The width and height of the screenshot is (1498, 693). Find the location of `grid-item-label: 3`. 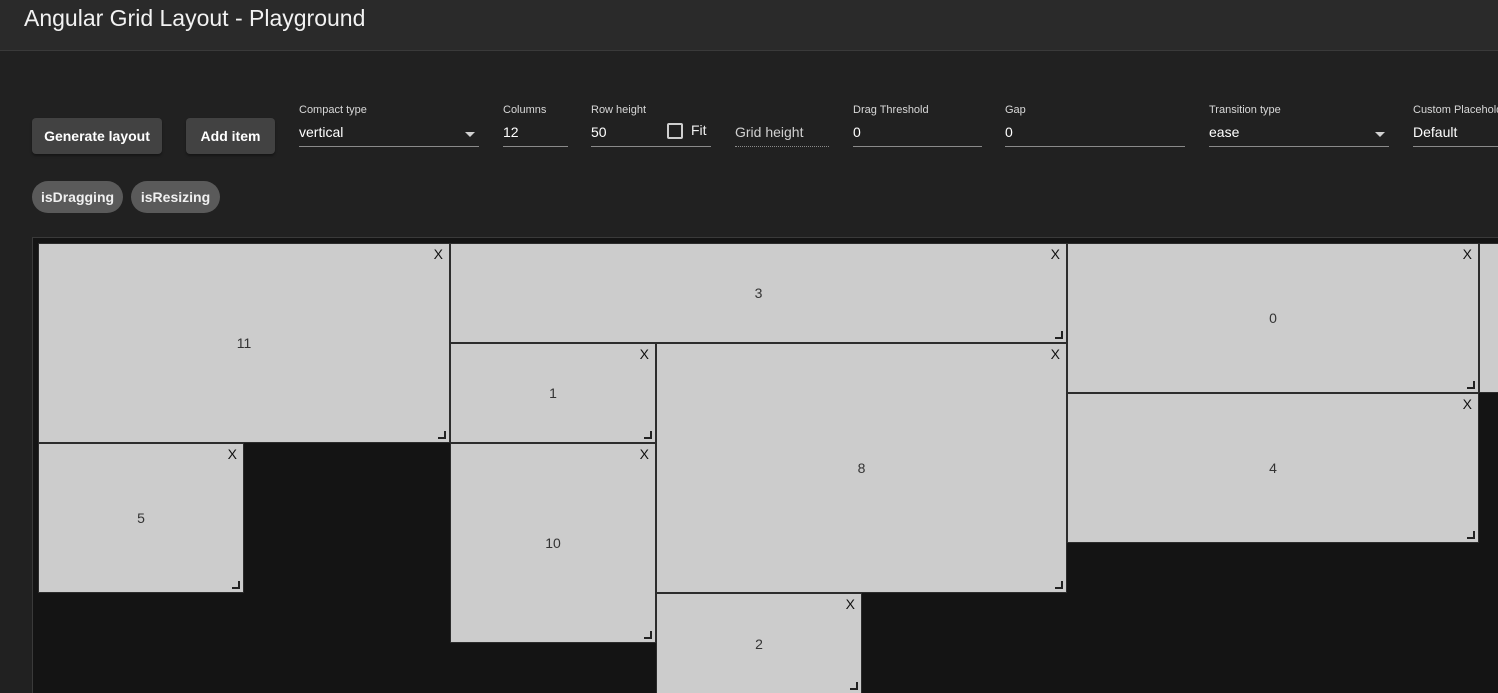

grid-item-label: 3 is located at coordinates (758, 293).